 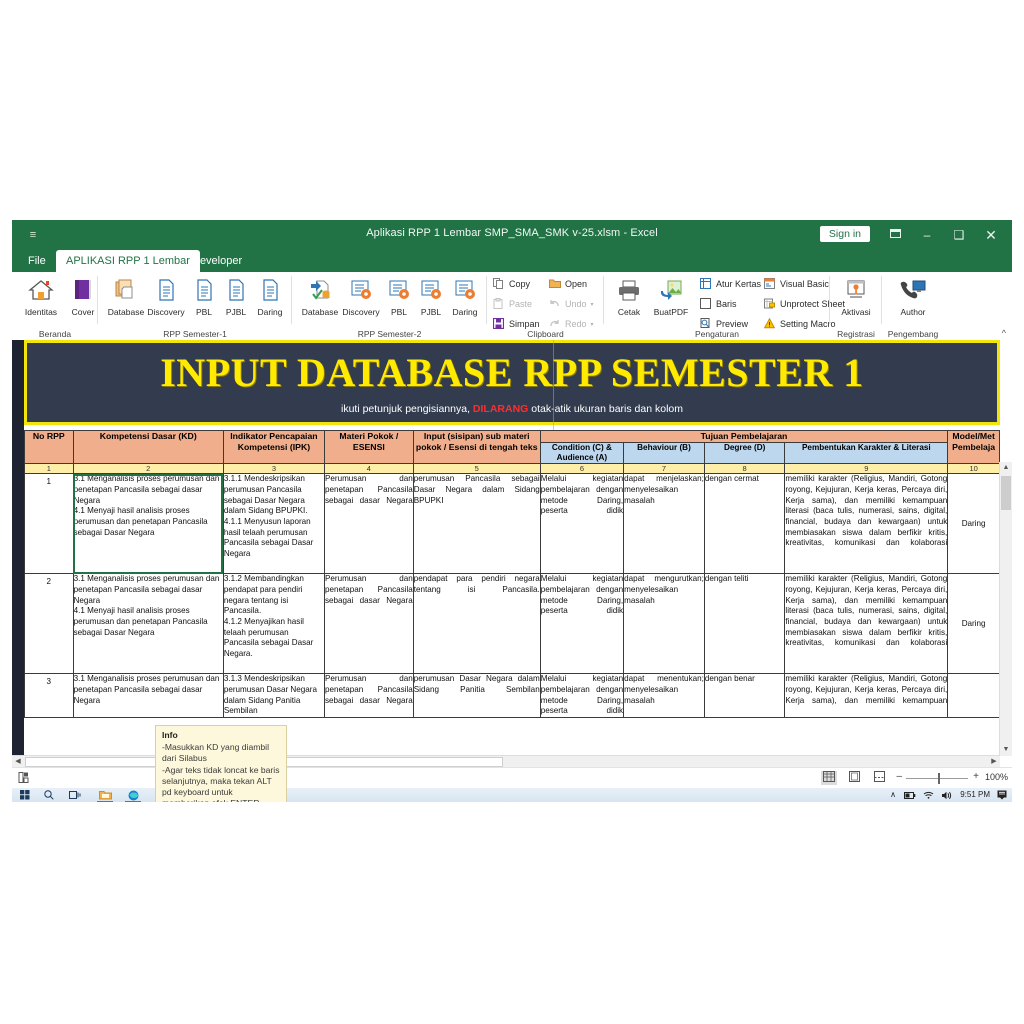 I want to click on cell-behaviour: dapat mengurutkan; menyelesaikan masalah, so click(x=664, y=624).